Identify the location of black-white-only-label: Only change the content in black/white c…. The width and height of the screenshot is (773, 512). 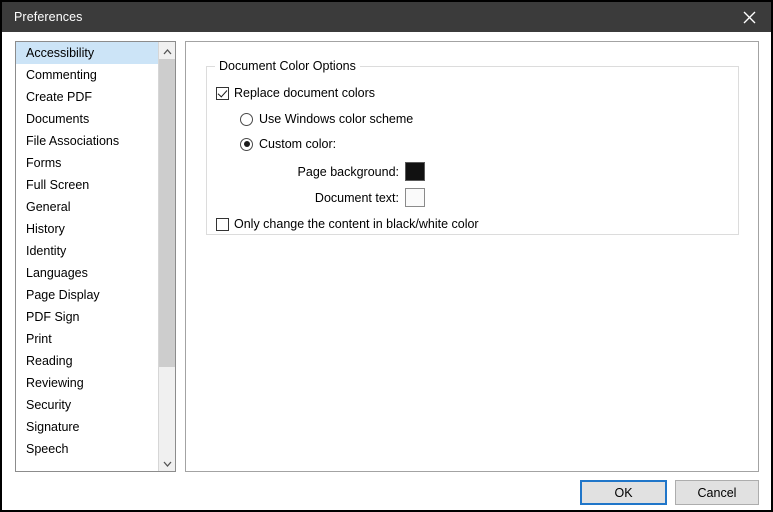
(356, 224).